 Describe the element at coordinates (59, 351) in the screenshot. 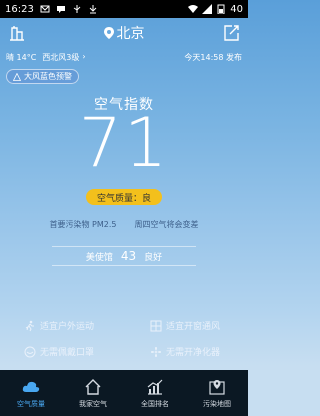

I see `tip-mask: 无需佩戴口罩` at that location.